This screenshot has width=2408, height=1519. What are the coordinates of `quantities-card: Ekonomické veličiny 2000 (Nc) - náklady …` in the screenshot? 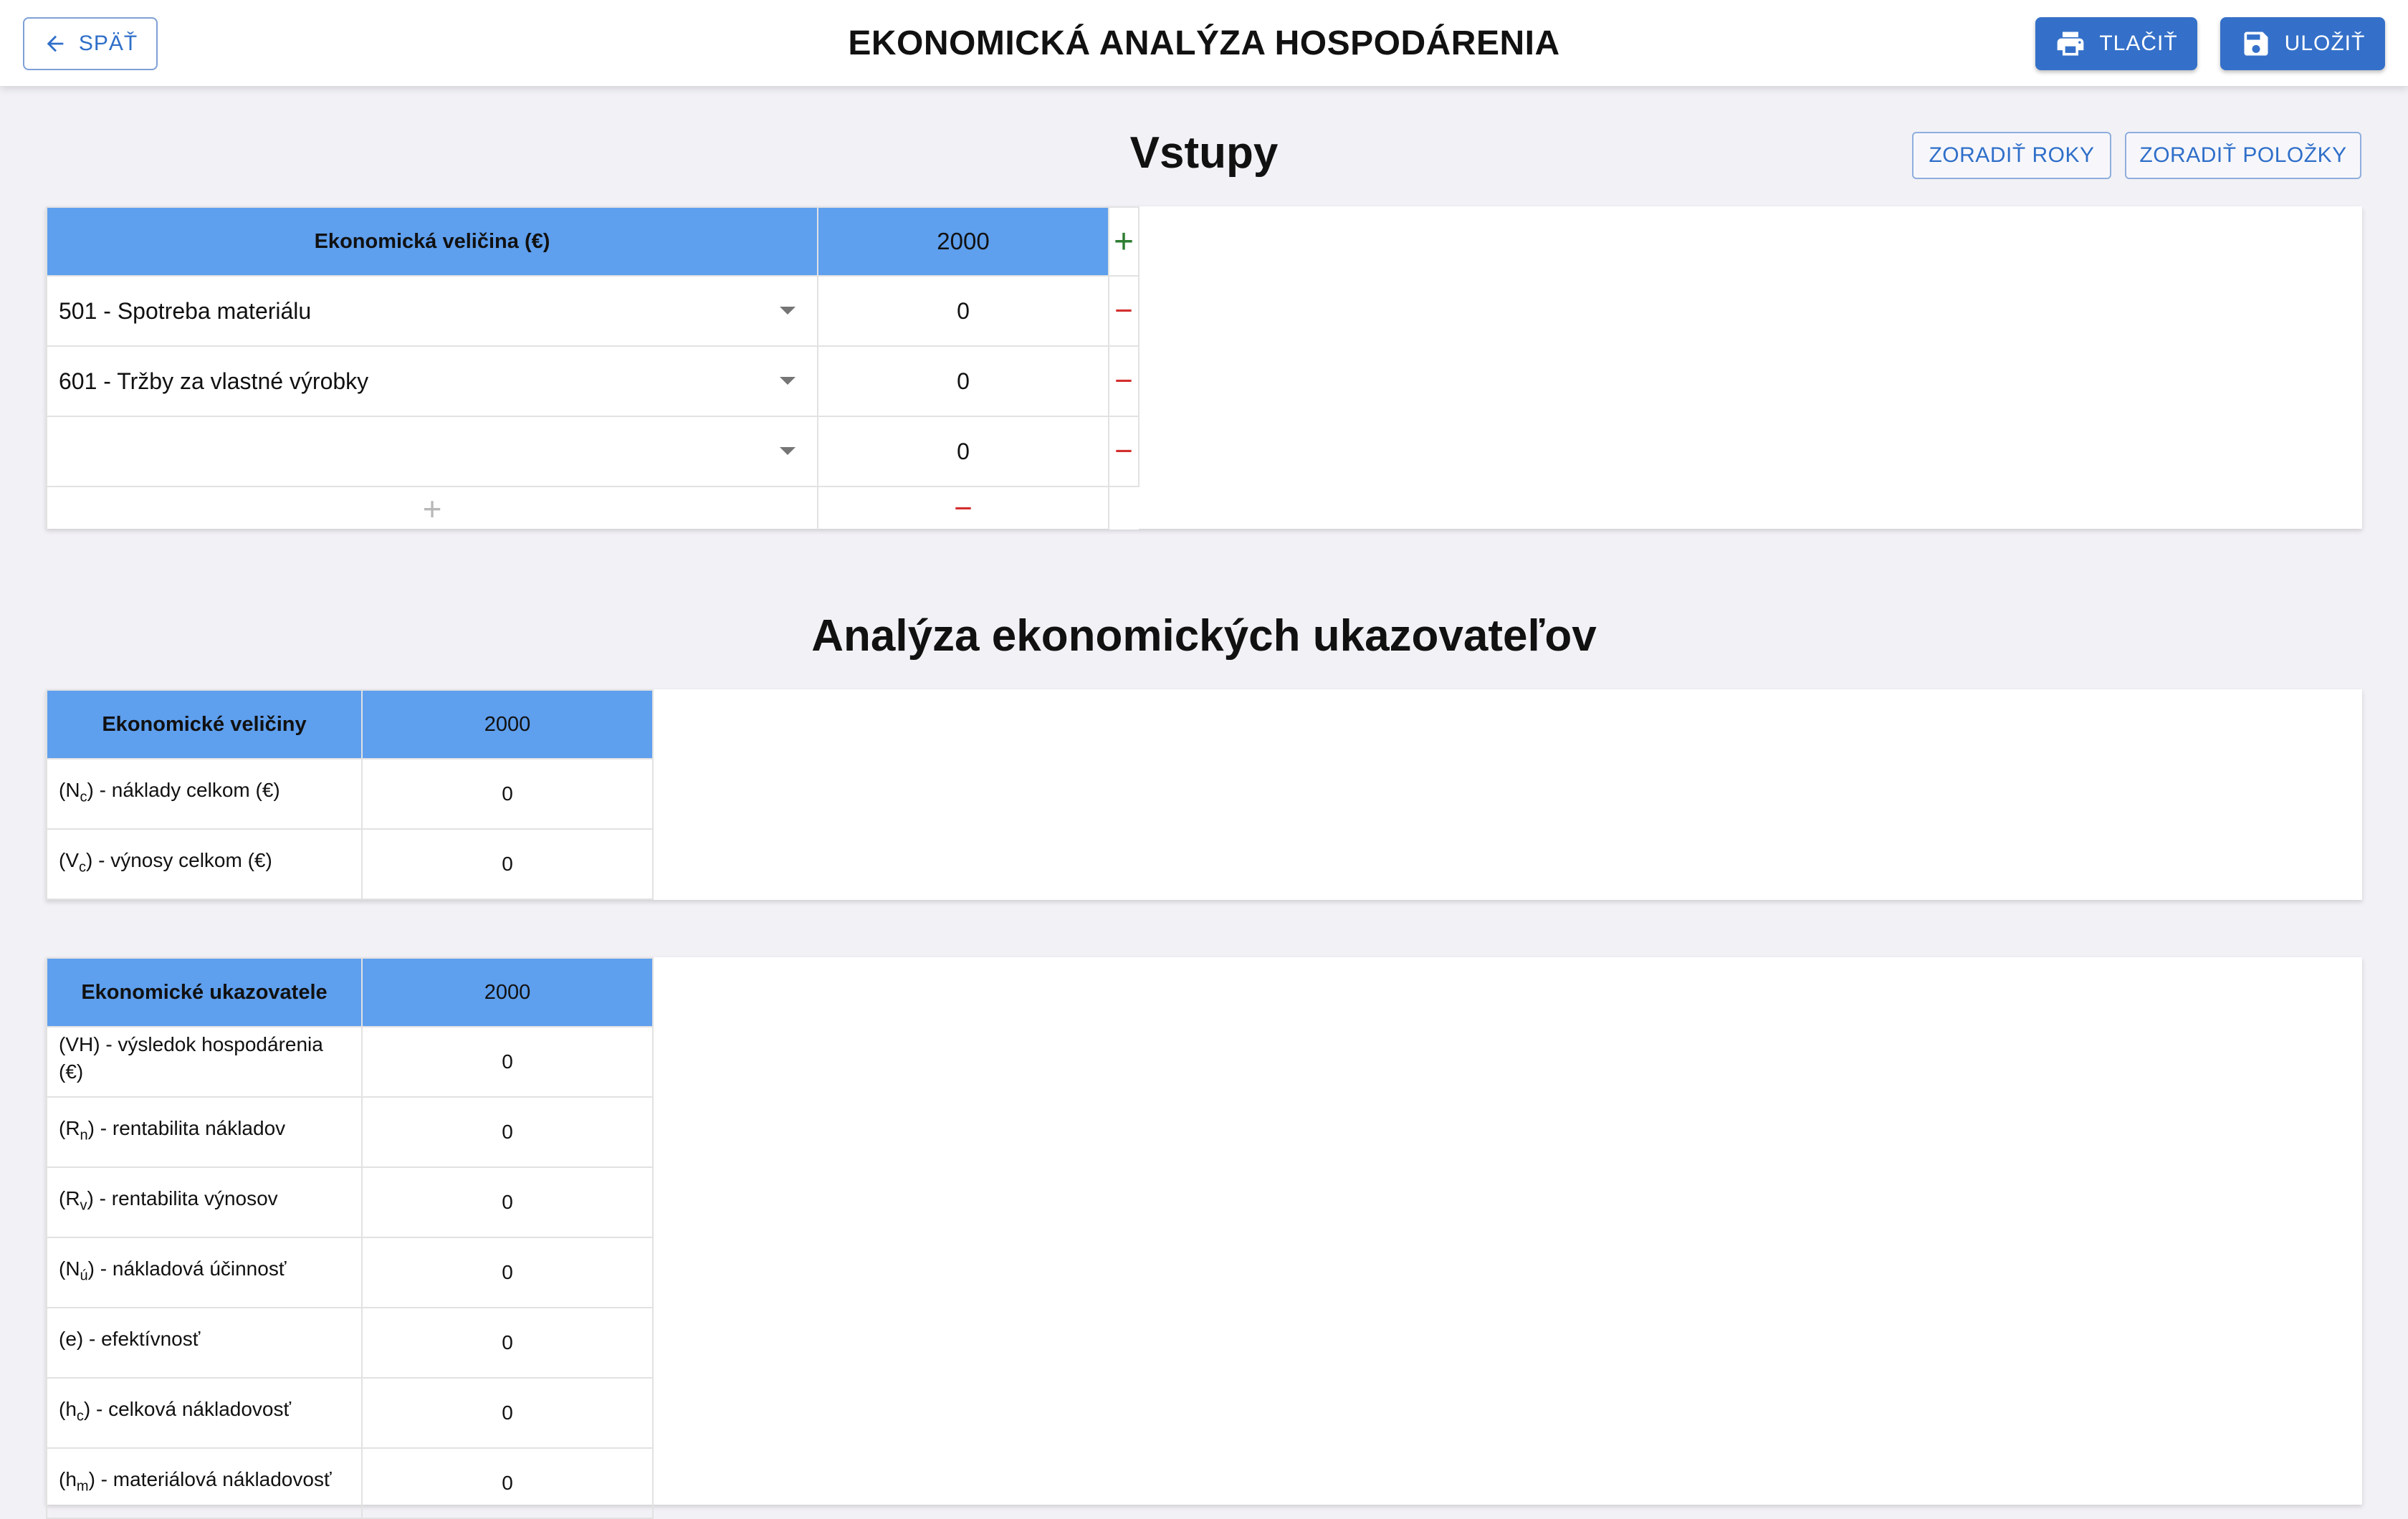 It's located at (1204, 794).